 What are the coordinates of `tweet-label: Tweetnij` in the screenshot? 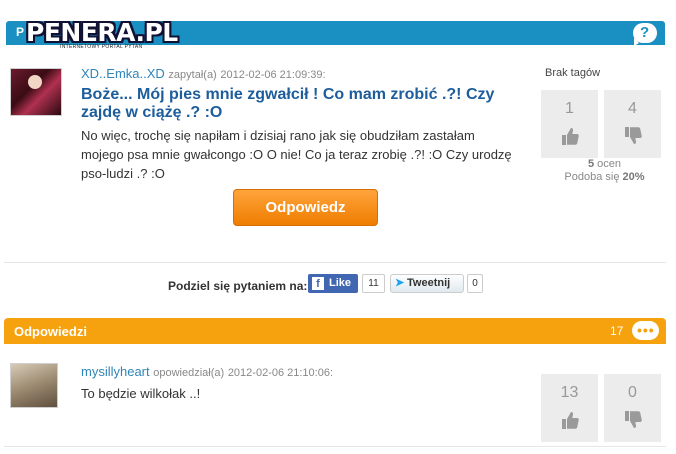 It's located at (429, 283).